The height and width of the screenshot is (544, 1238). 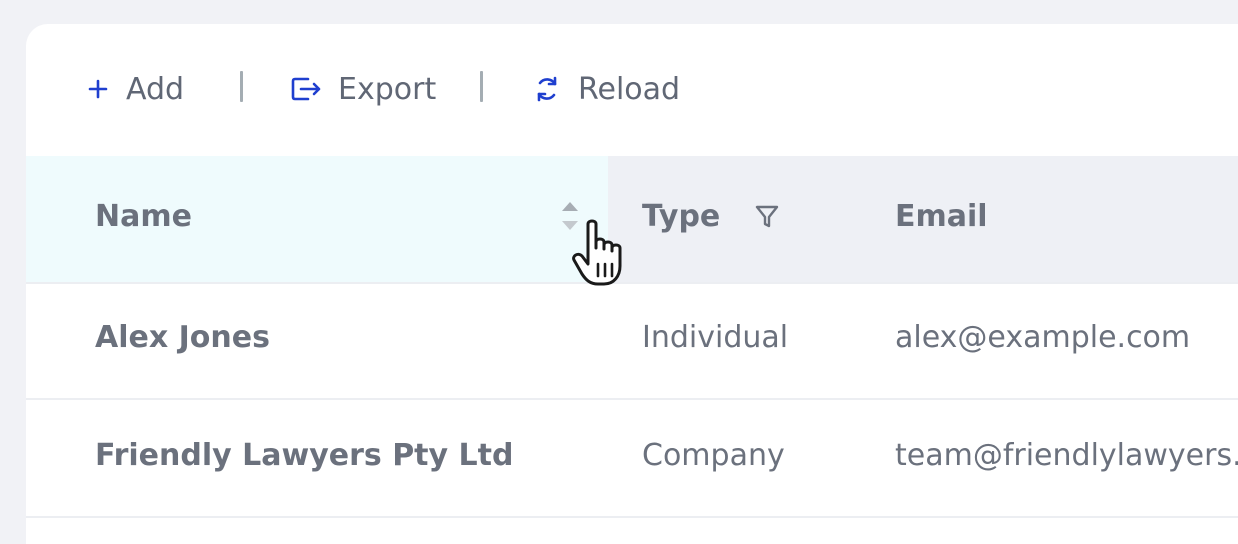 I want to click on export-label: Export, so click(x=387, y=89).